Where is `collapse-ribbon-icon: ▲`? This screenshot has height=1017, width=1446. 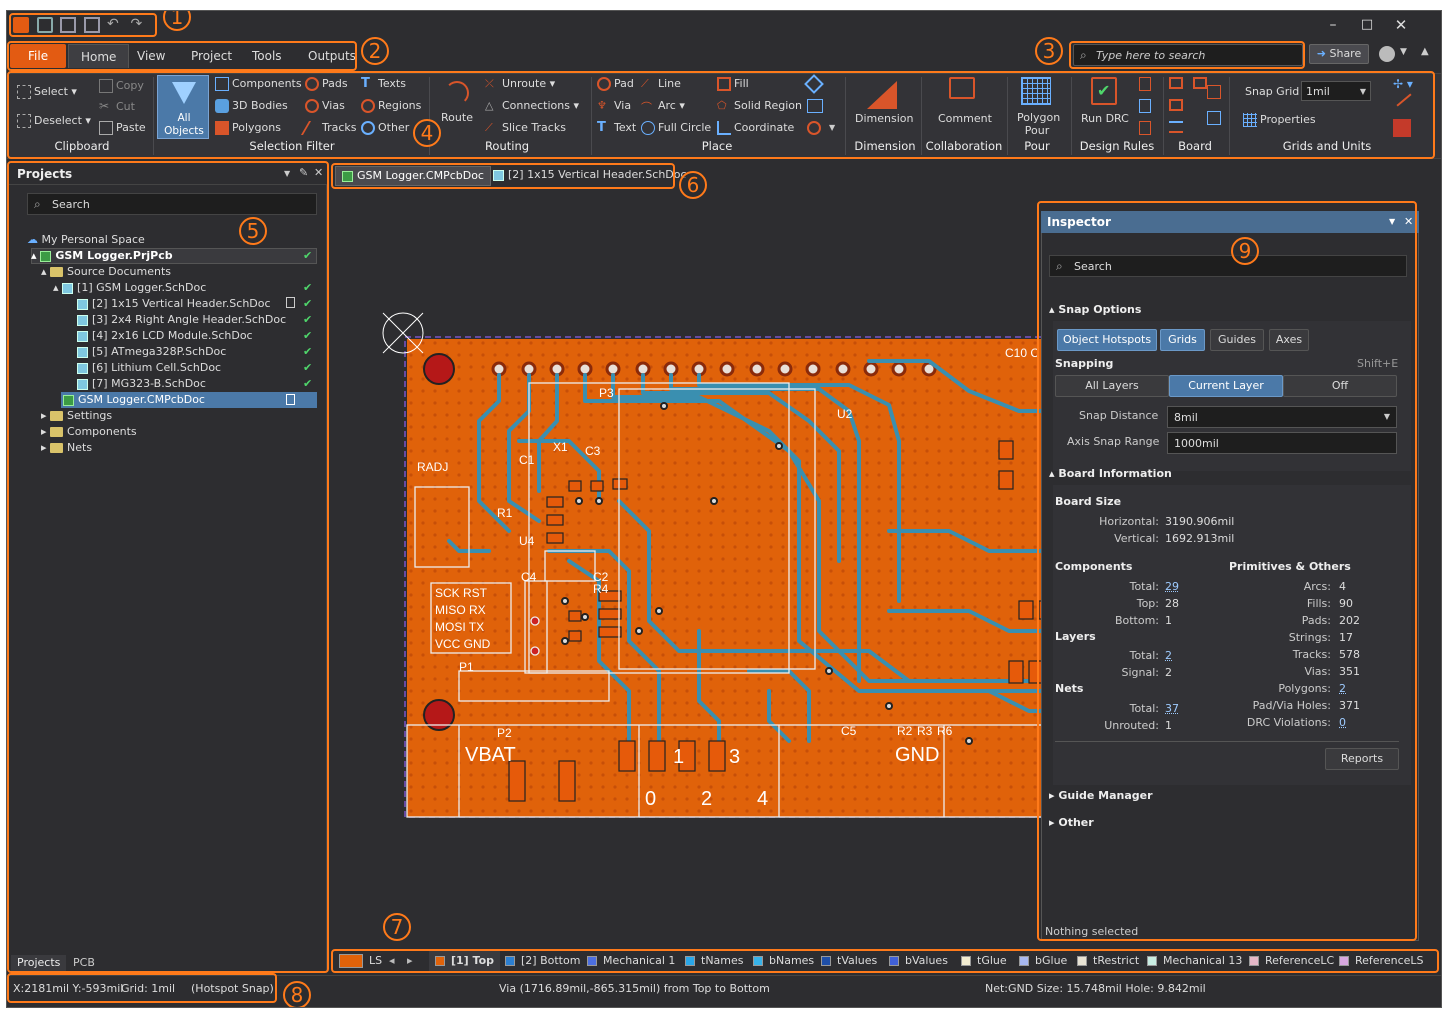
collapse-ribbon-icon: ▲ is located at coordinates (1425, 51).